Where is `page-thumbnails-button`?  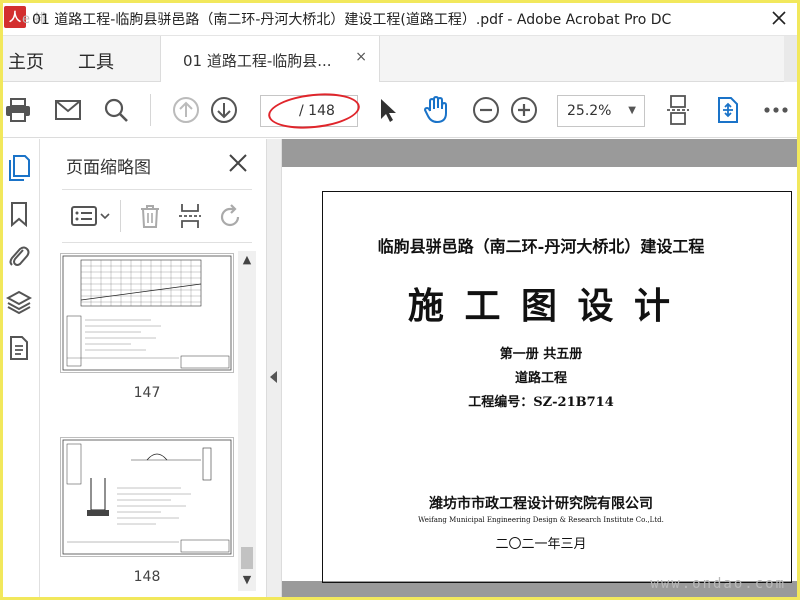
page-thumbnails-button is located at coordinates (19, 168).